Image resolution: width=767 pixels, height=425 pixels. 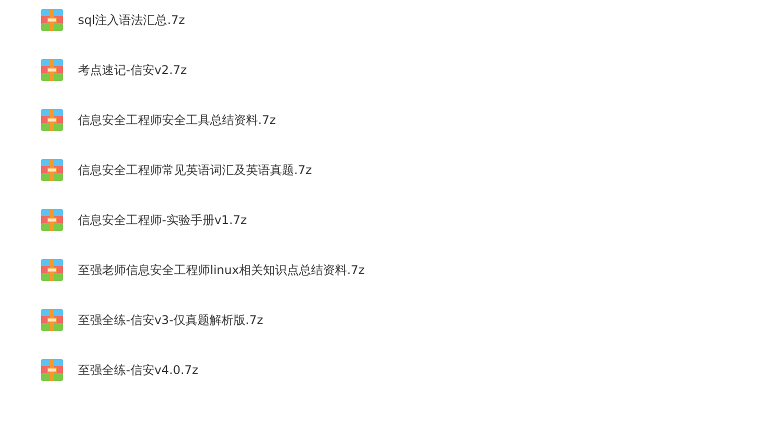 I want to click on file-name: sql注入语法汇总.7z, so click(x=131, y=20).